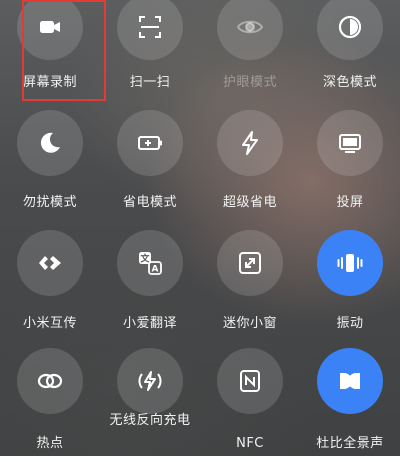  I want to click on highlight-box, so click(64, 50).